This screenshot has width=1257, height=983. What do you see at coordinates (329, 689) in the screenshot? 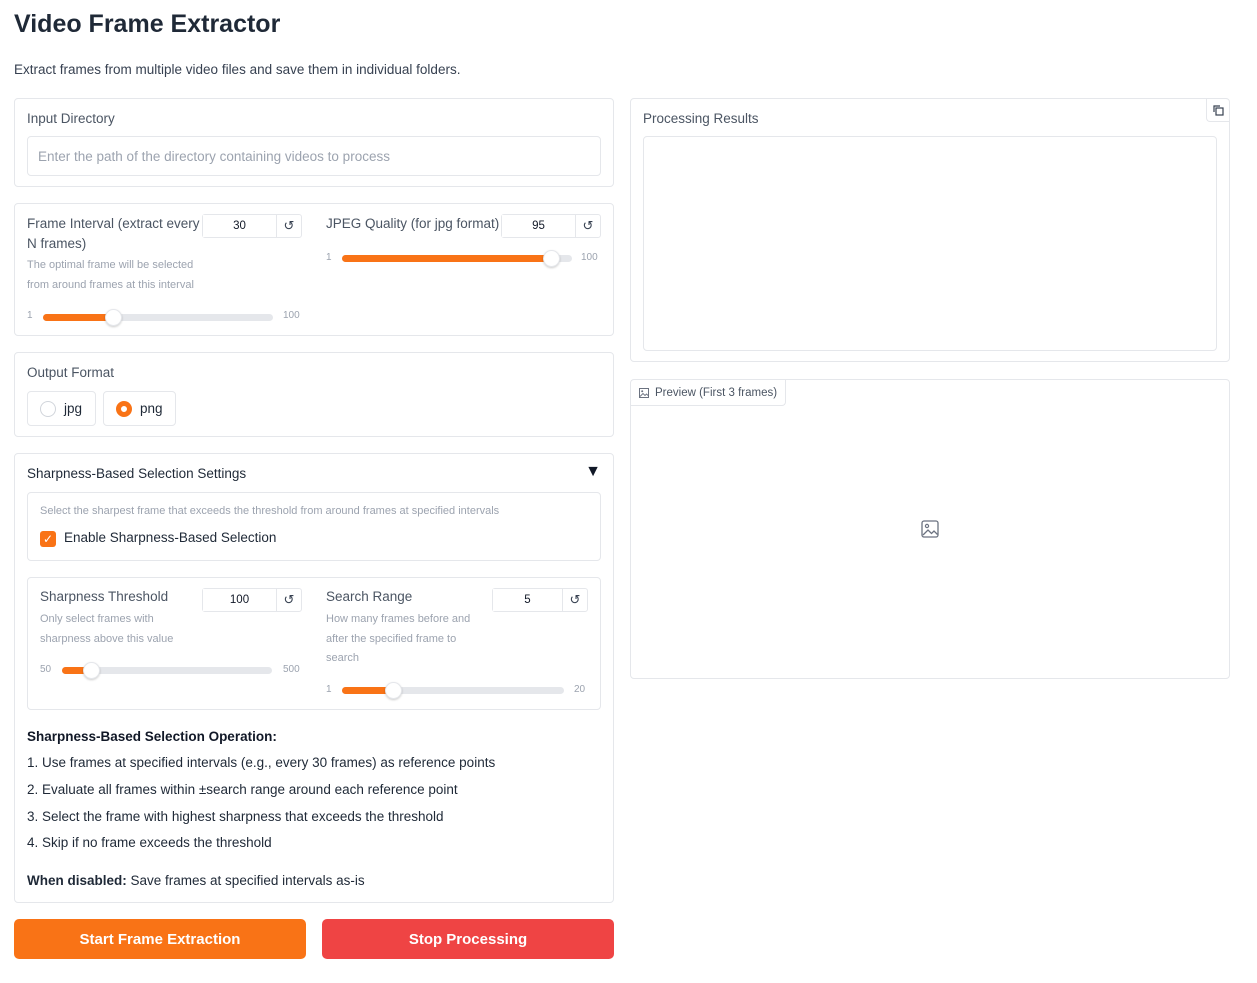
I see `search-range-min: 1` at bounding box center [329, 689].